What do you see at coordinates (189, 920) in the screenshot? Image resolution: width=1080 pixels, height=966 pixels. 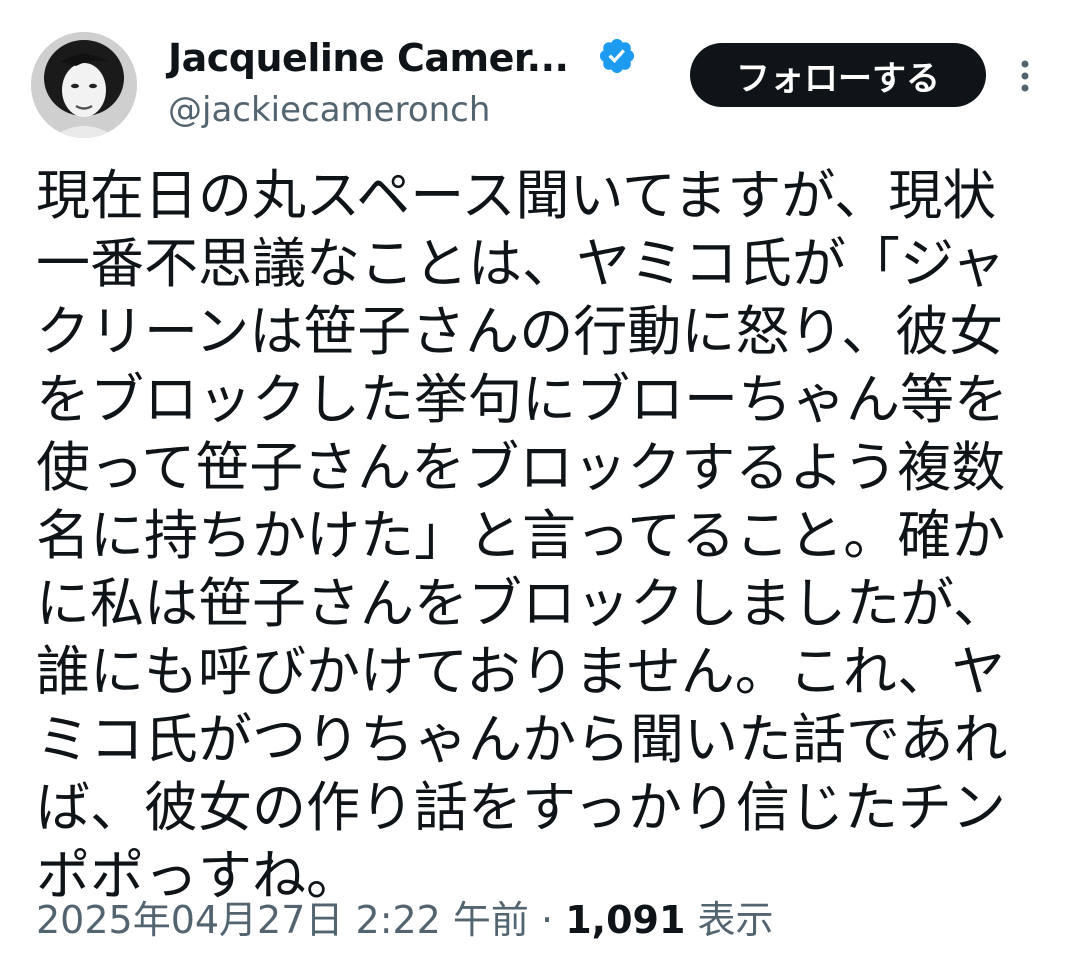 I see `tweet-date: 2025年04月27日` at bounding box center [189, 920].